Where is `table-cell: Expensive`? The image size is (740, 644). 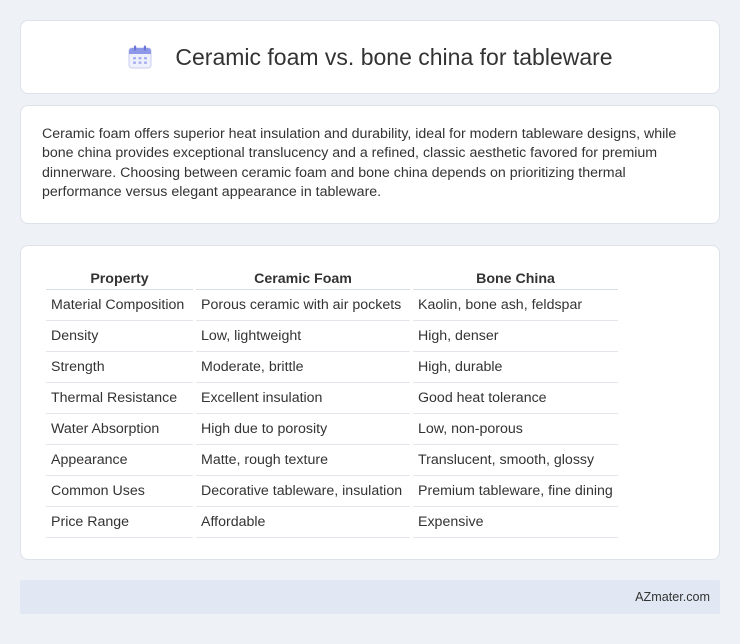
table-cell: Expensive is located at coordinates (515, 522).